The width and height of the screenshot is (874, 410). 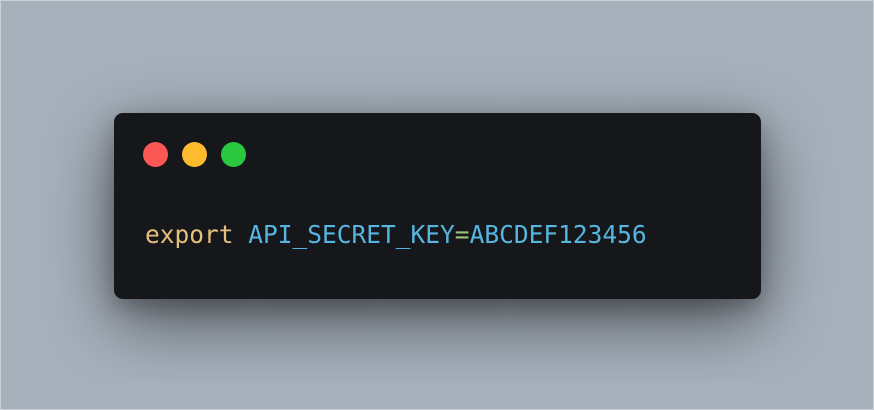 I want to click on code-line: export API_SECRET_KEY=ABCDEF123456, so click(x=396, y=235).